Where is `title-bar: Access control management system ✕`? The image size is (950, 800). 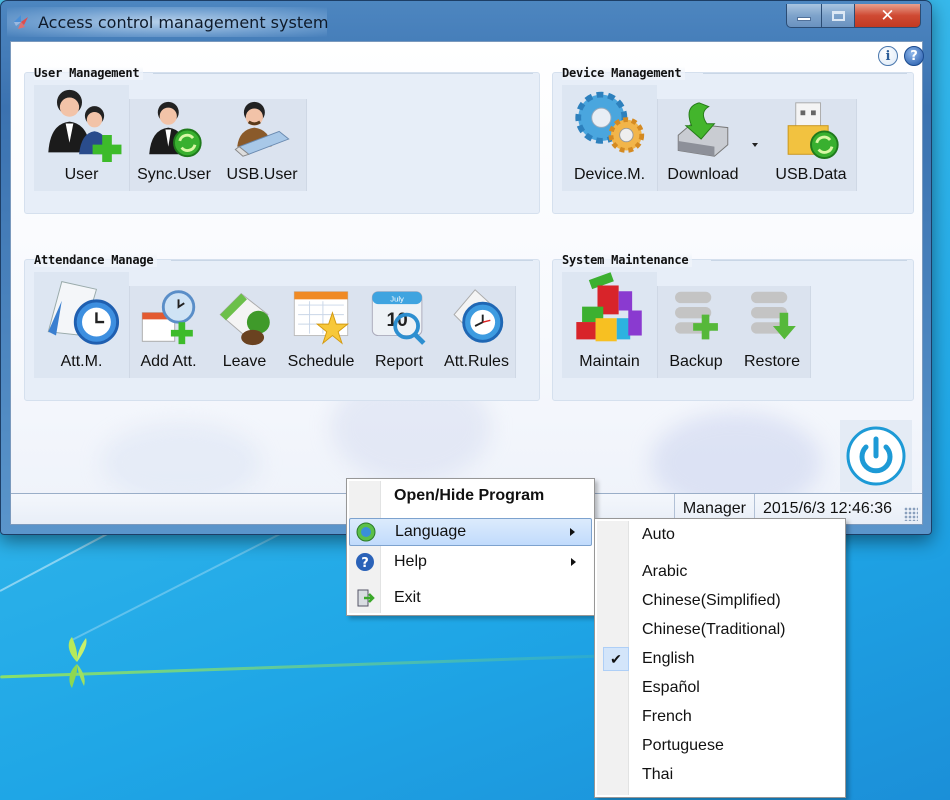
title-bar: Access control management system ✕ is located at coordinates (466, 22).